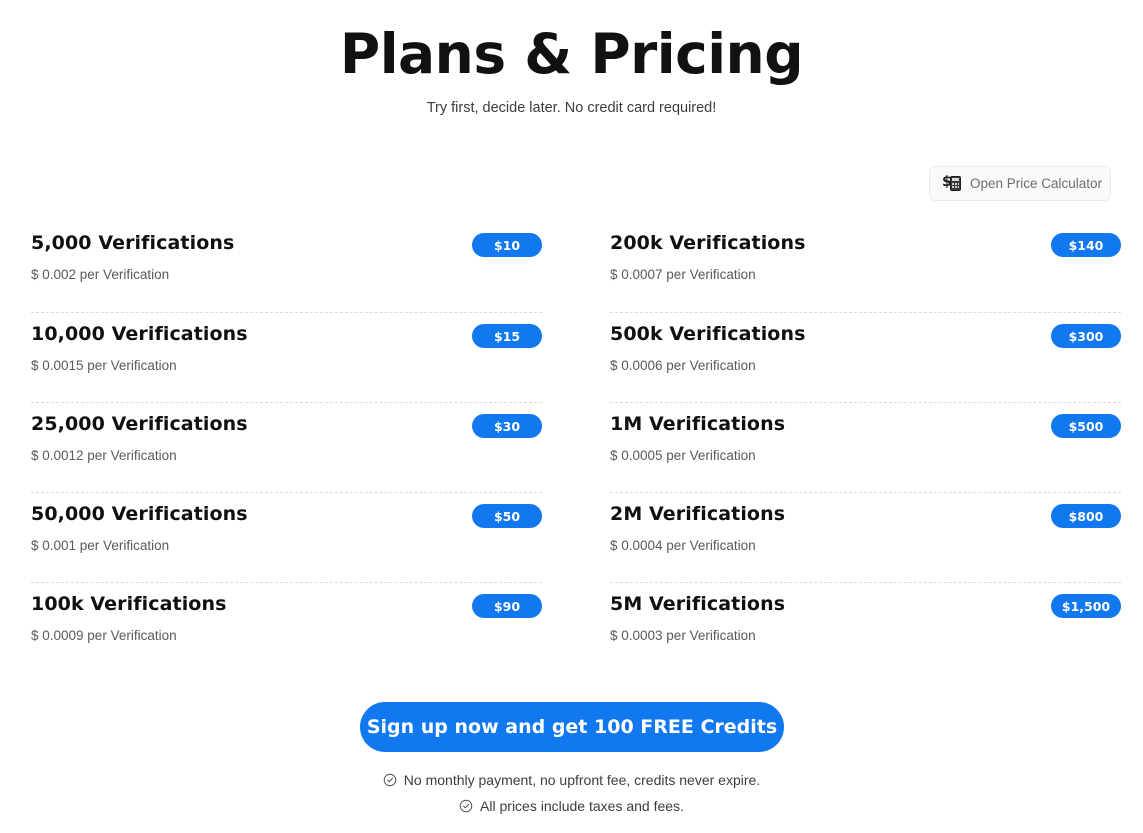  What do you see at coordinates (683, 455) in the screenshot?
I see `tier-unit-price: $ 0.0005 per Verification` at bounding box center [683, 455].